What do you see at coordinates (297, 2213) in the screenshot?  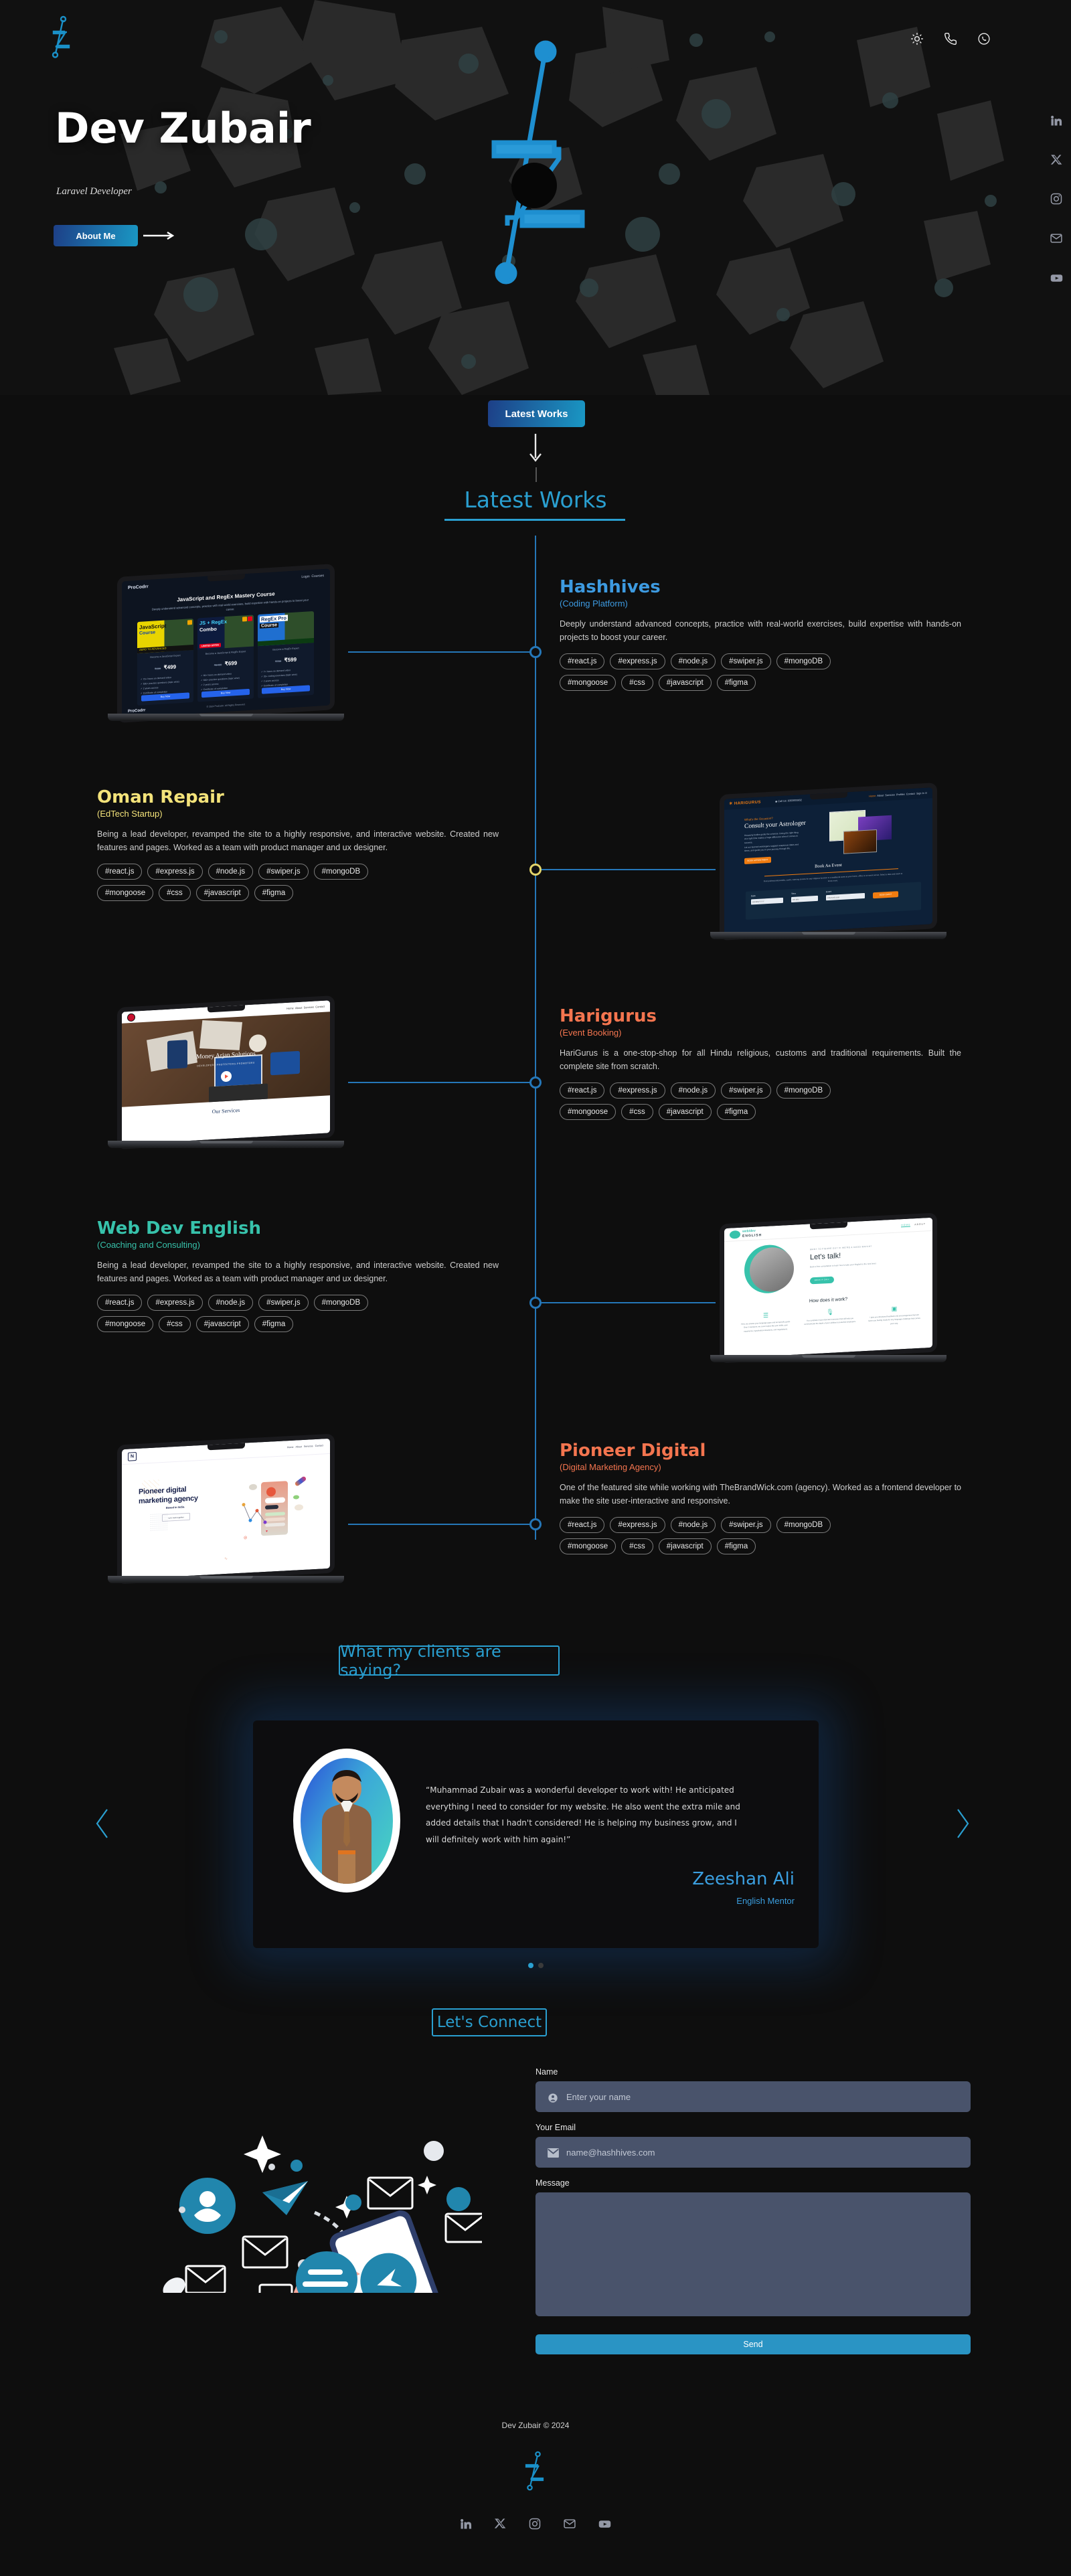 I see `contact-illustration` at bounding box center [297, 2213].